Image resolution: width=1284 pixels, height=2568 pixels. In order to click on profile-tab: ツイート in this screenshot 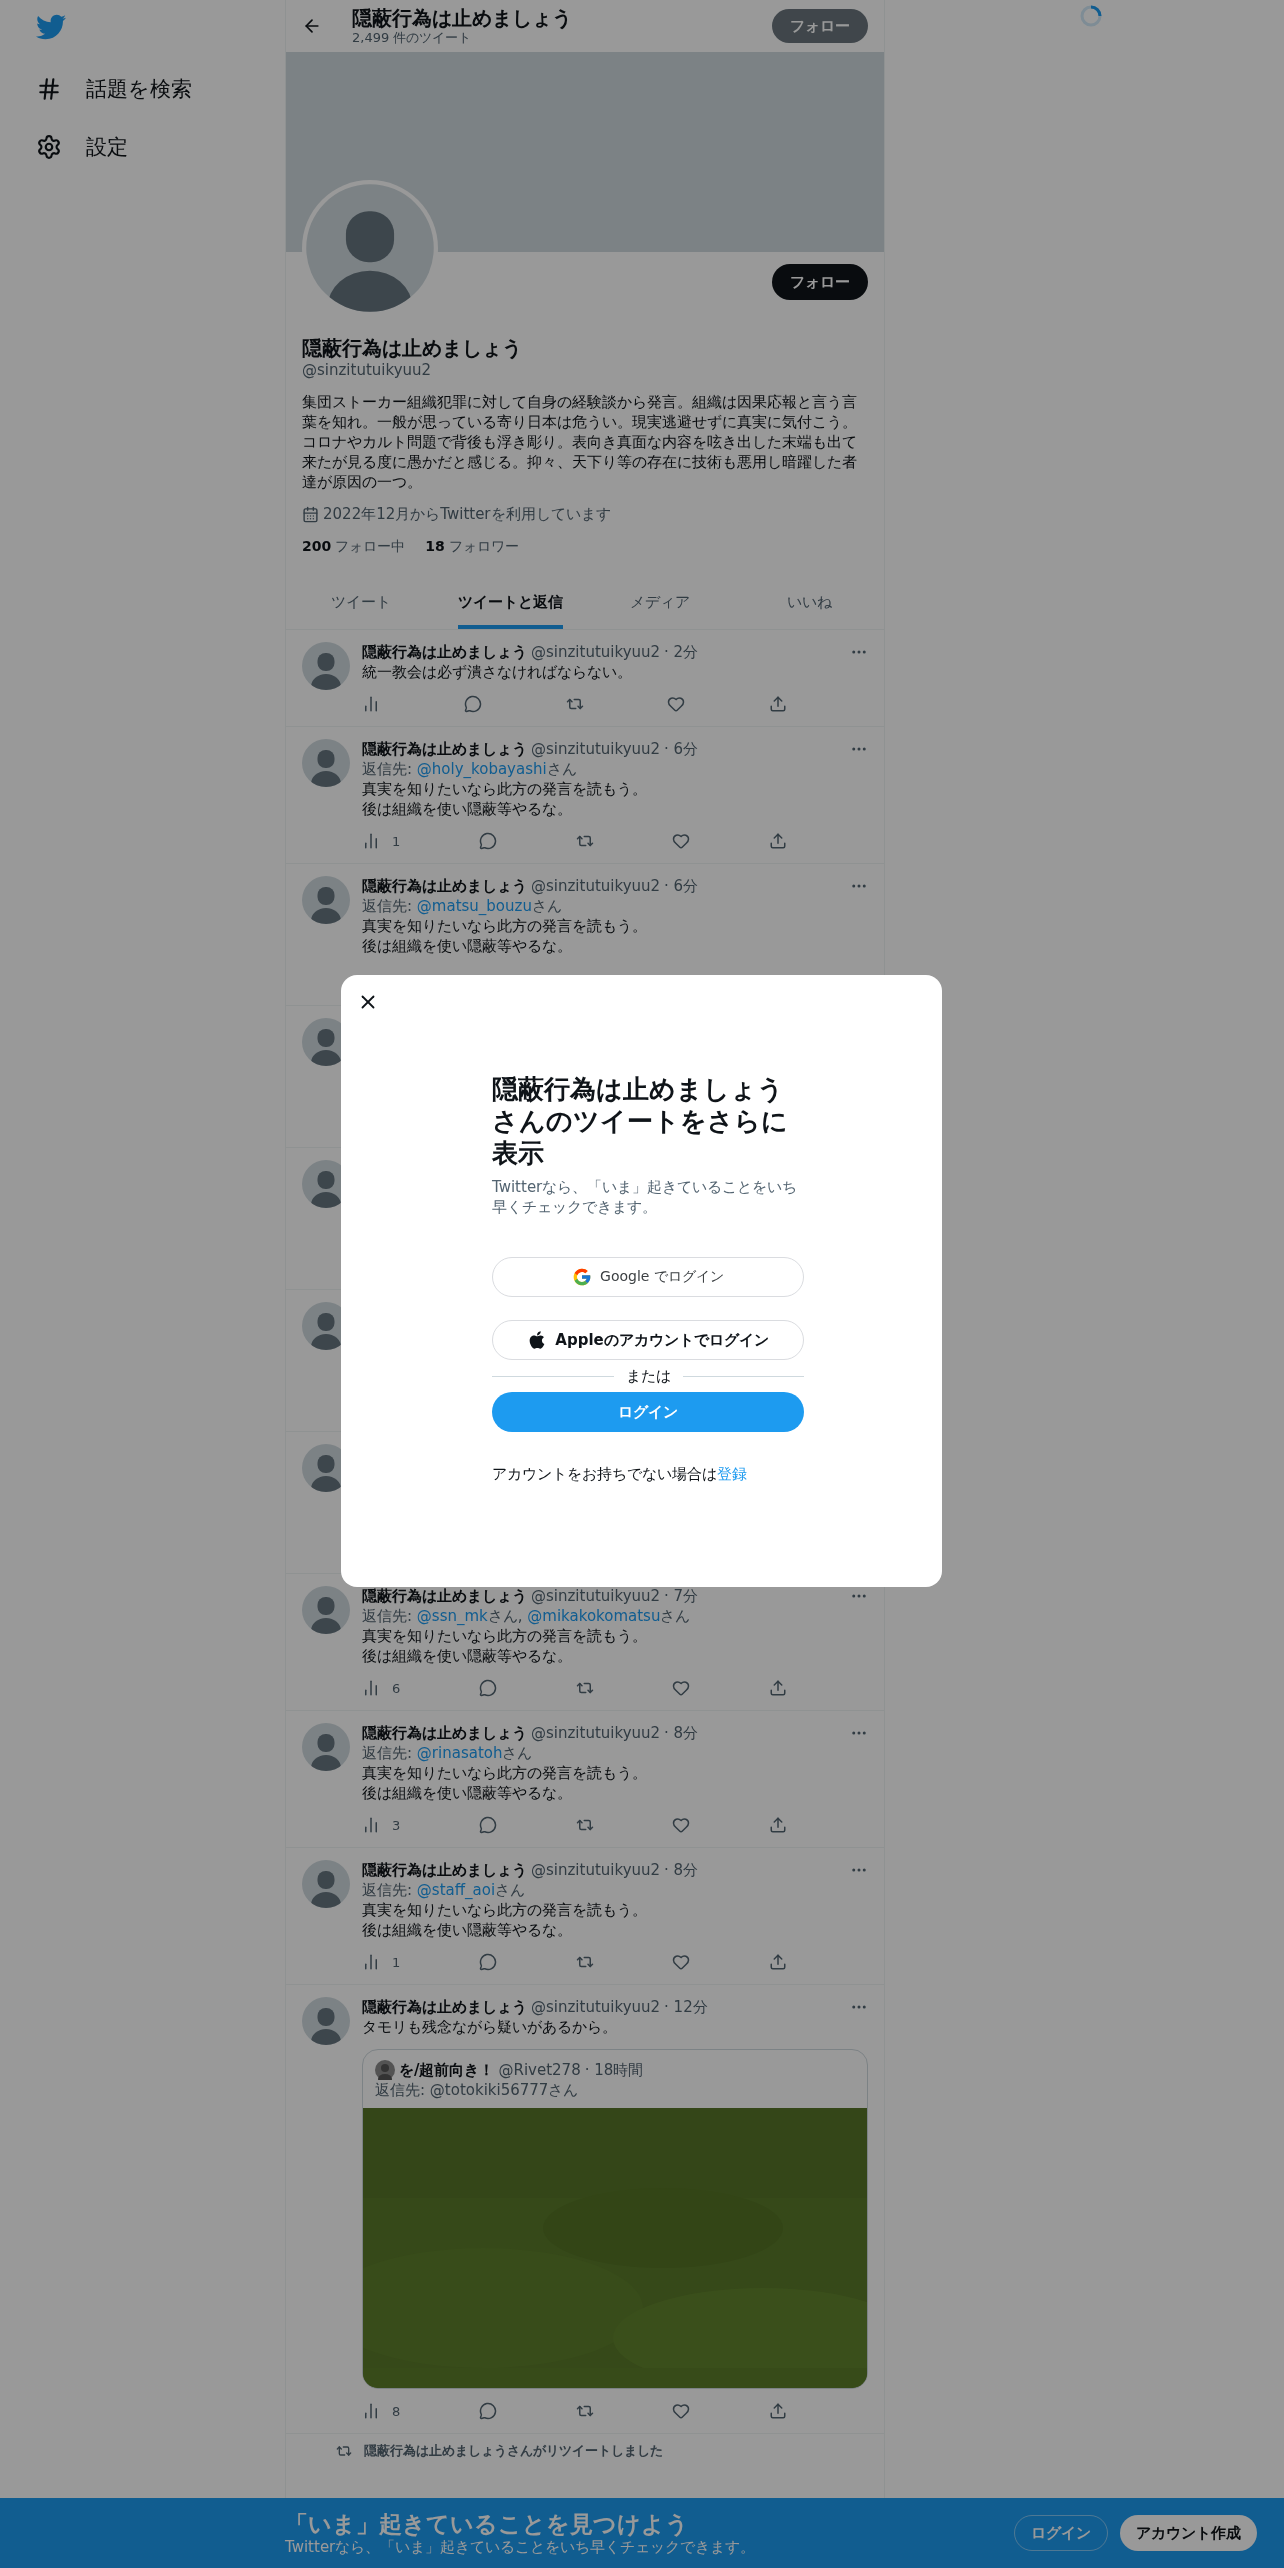, I will do `click(361, 602)`.